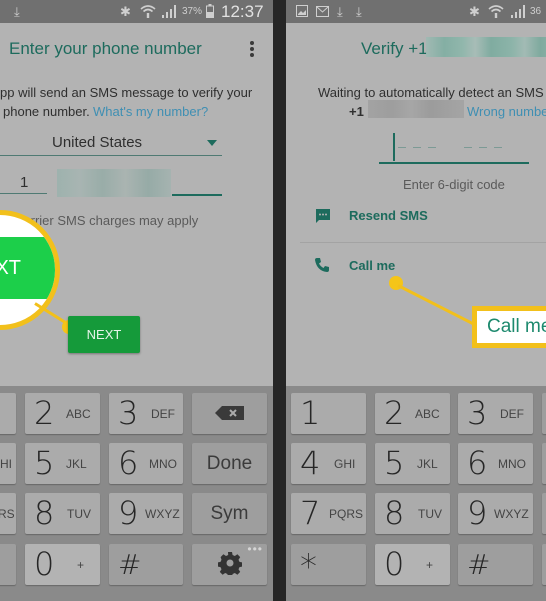  What do you see at coordinates (44, 564) in the screenshot?
I see `key-digit: 0` at bounding box center [44, 564].